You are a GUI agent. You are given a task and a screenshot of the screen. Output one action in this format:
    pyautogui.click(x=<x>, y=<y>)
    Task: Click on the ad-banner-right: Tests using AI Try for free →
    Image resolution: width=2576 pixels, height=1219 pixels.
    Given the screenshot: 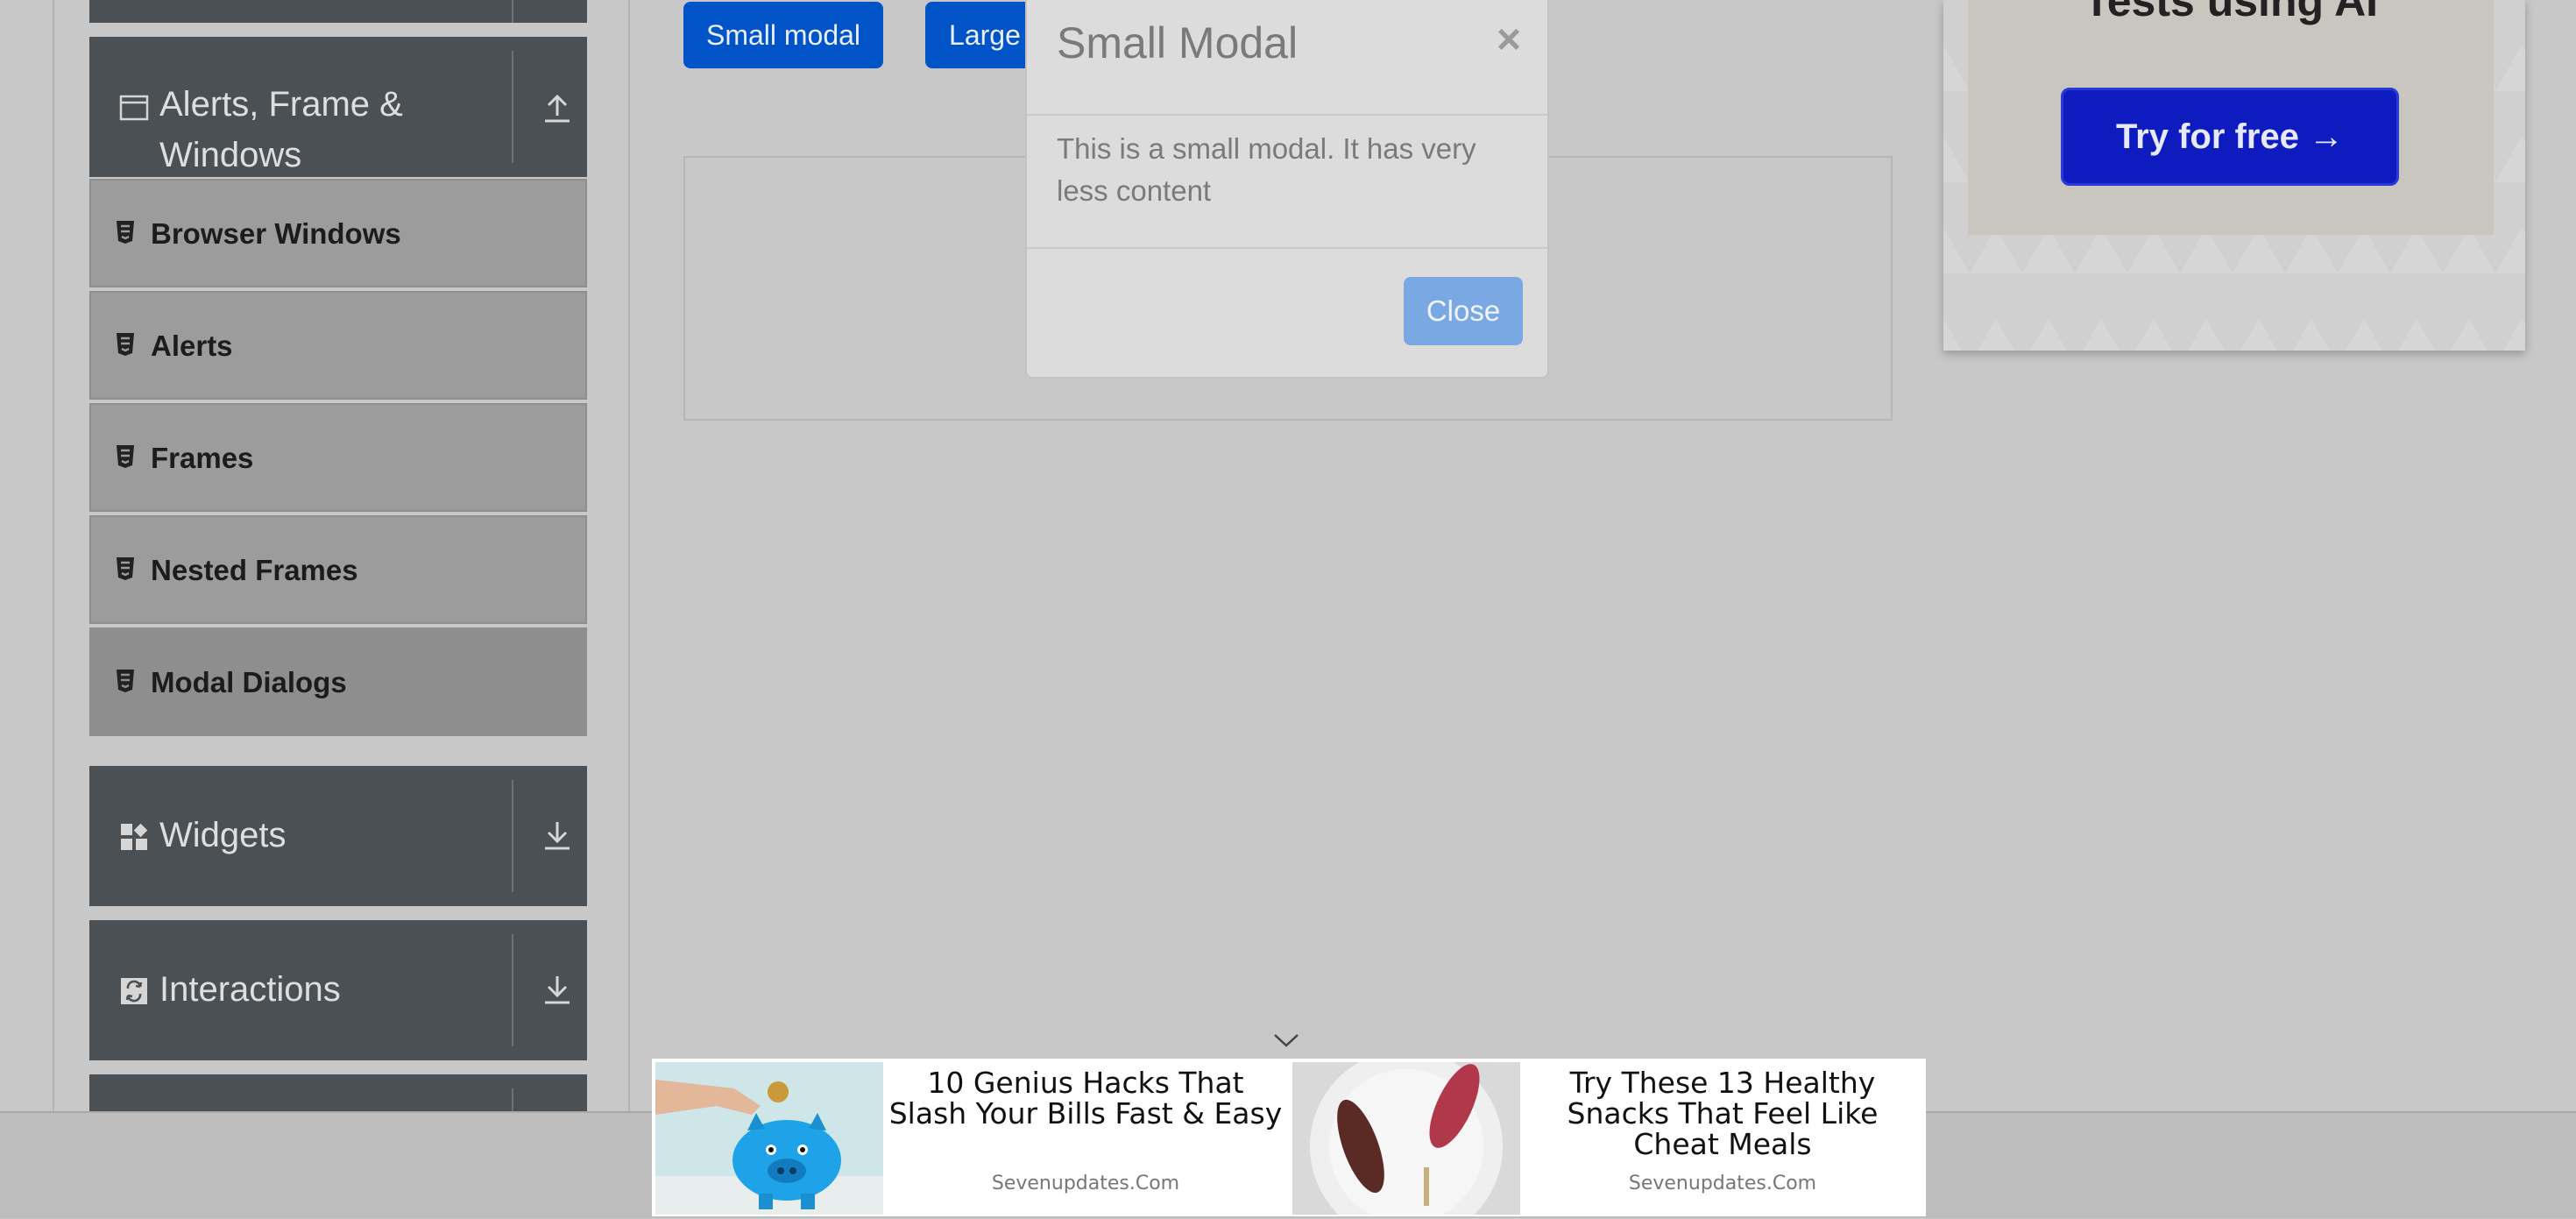 What is the action you would take?
    pyautogui.click(x=2234, y=176)
    